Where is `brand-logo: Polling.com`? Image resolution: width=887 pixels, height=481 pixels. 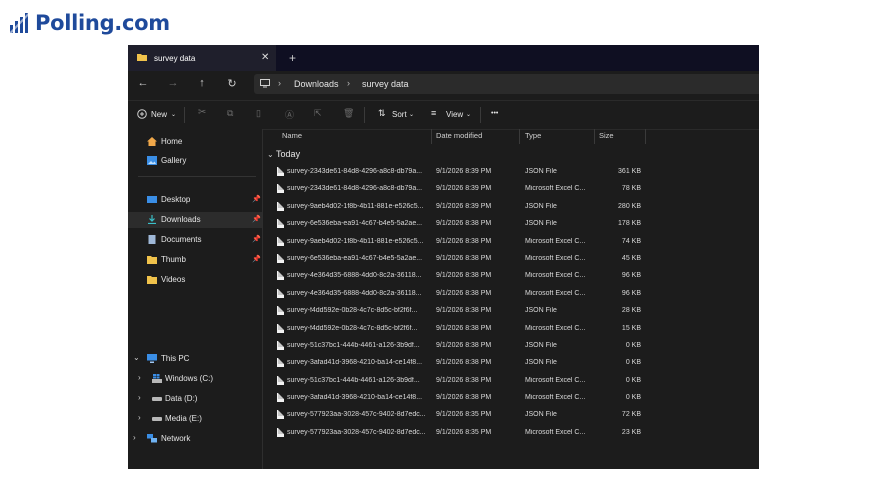 brand-logo: Polling.com is located at coordinates (89, 23).